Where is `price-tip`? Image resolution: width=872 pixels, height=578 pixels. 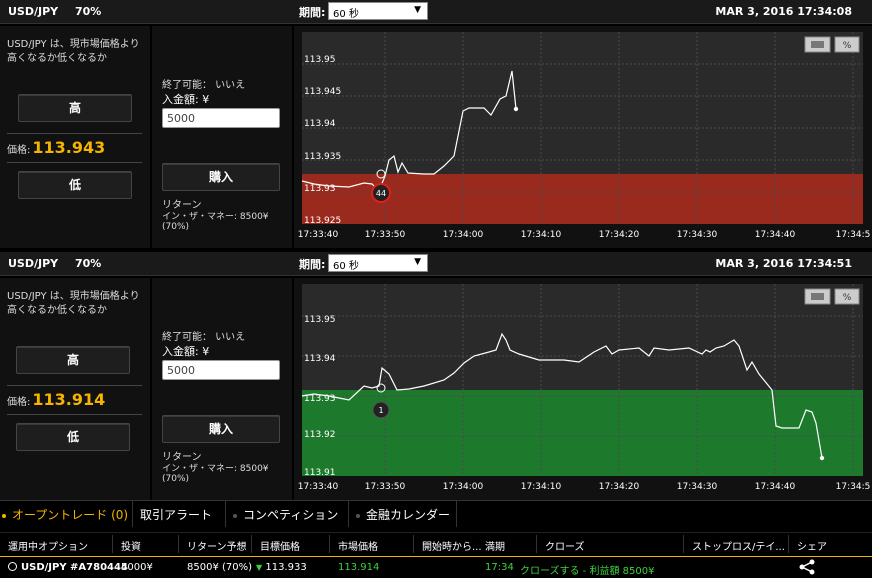
price-tip is located at coordinates (516, 109).